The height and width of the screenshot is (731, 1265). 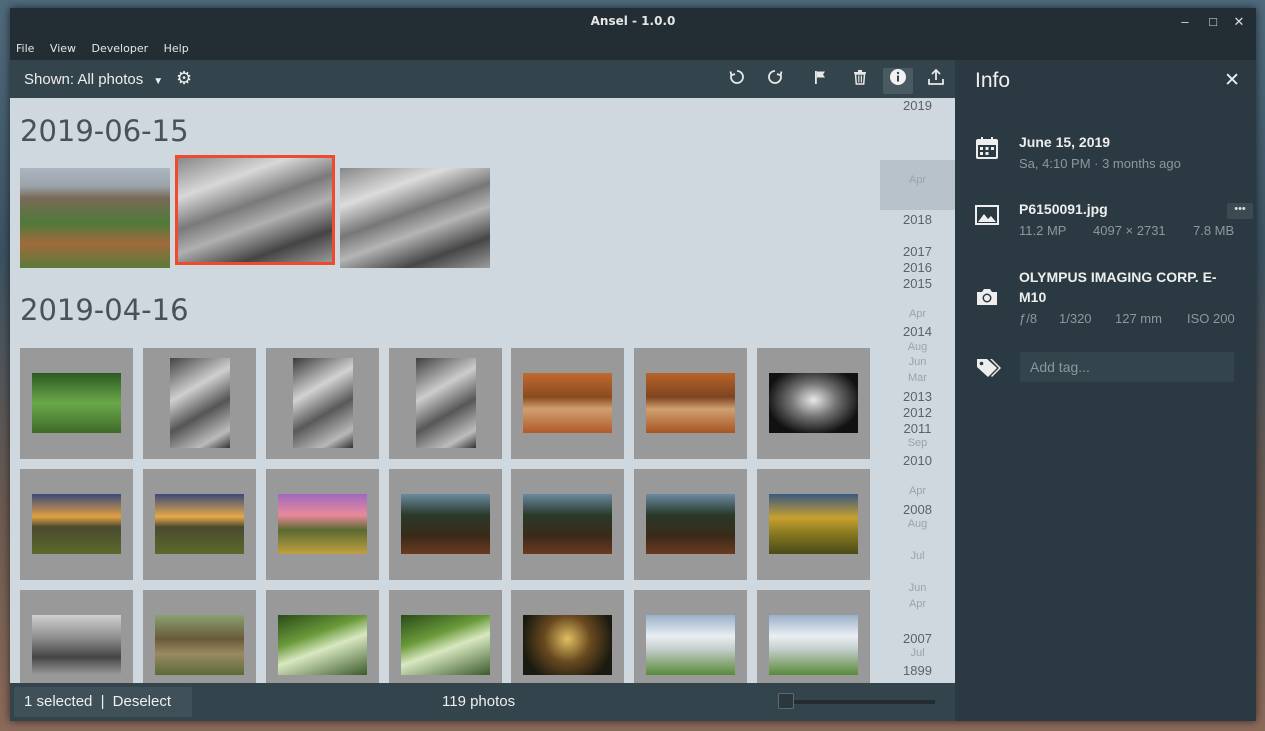 What do you see at coordinates (857, 702) in the screenshot?
I see `zoom-slider-track` at bounding box center [857, 702].